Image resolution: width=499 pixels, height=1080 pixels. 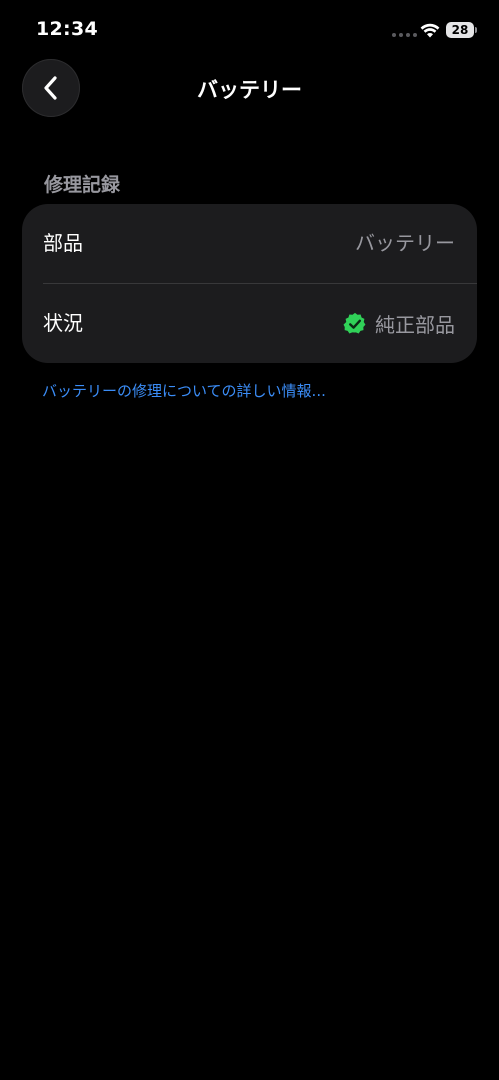 What do you see at coordinates (249, 90) in the screenshot?
I see `page-title: バッテリー` at bounding box center [249, 90].